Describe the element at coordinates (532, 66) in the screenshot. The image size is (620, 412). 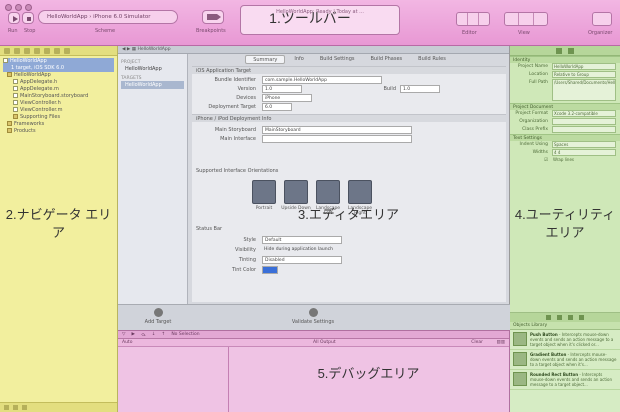
I see `project-name-label: Project Name` at that location.